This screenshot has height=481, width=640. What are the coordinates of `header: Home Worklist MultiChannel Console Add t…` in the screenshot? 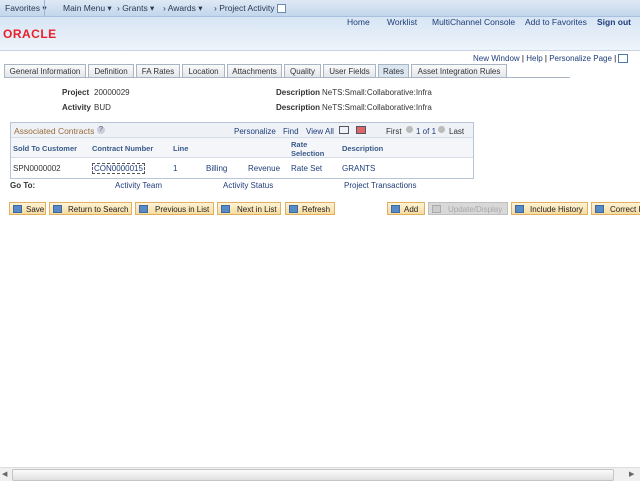 It's located at (320, 33).